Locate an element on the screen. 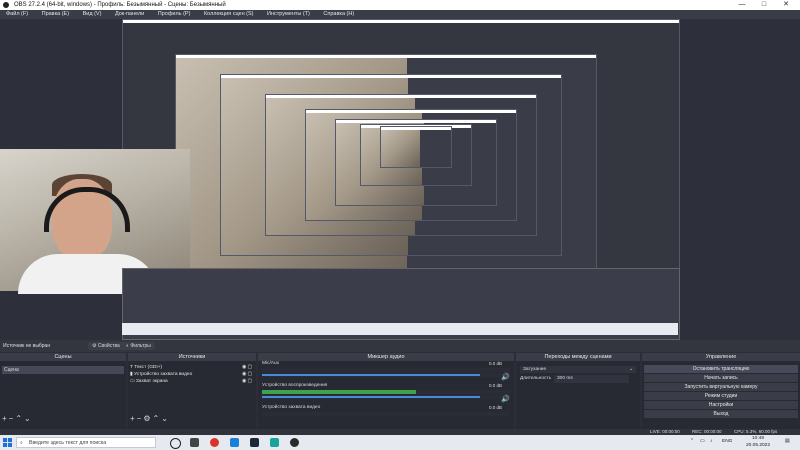 This screenshot has width=800, height=450. source-item: ▭ Захват экрана ◉ ▢ is located at coordinates (192, 381).